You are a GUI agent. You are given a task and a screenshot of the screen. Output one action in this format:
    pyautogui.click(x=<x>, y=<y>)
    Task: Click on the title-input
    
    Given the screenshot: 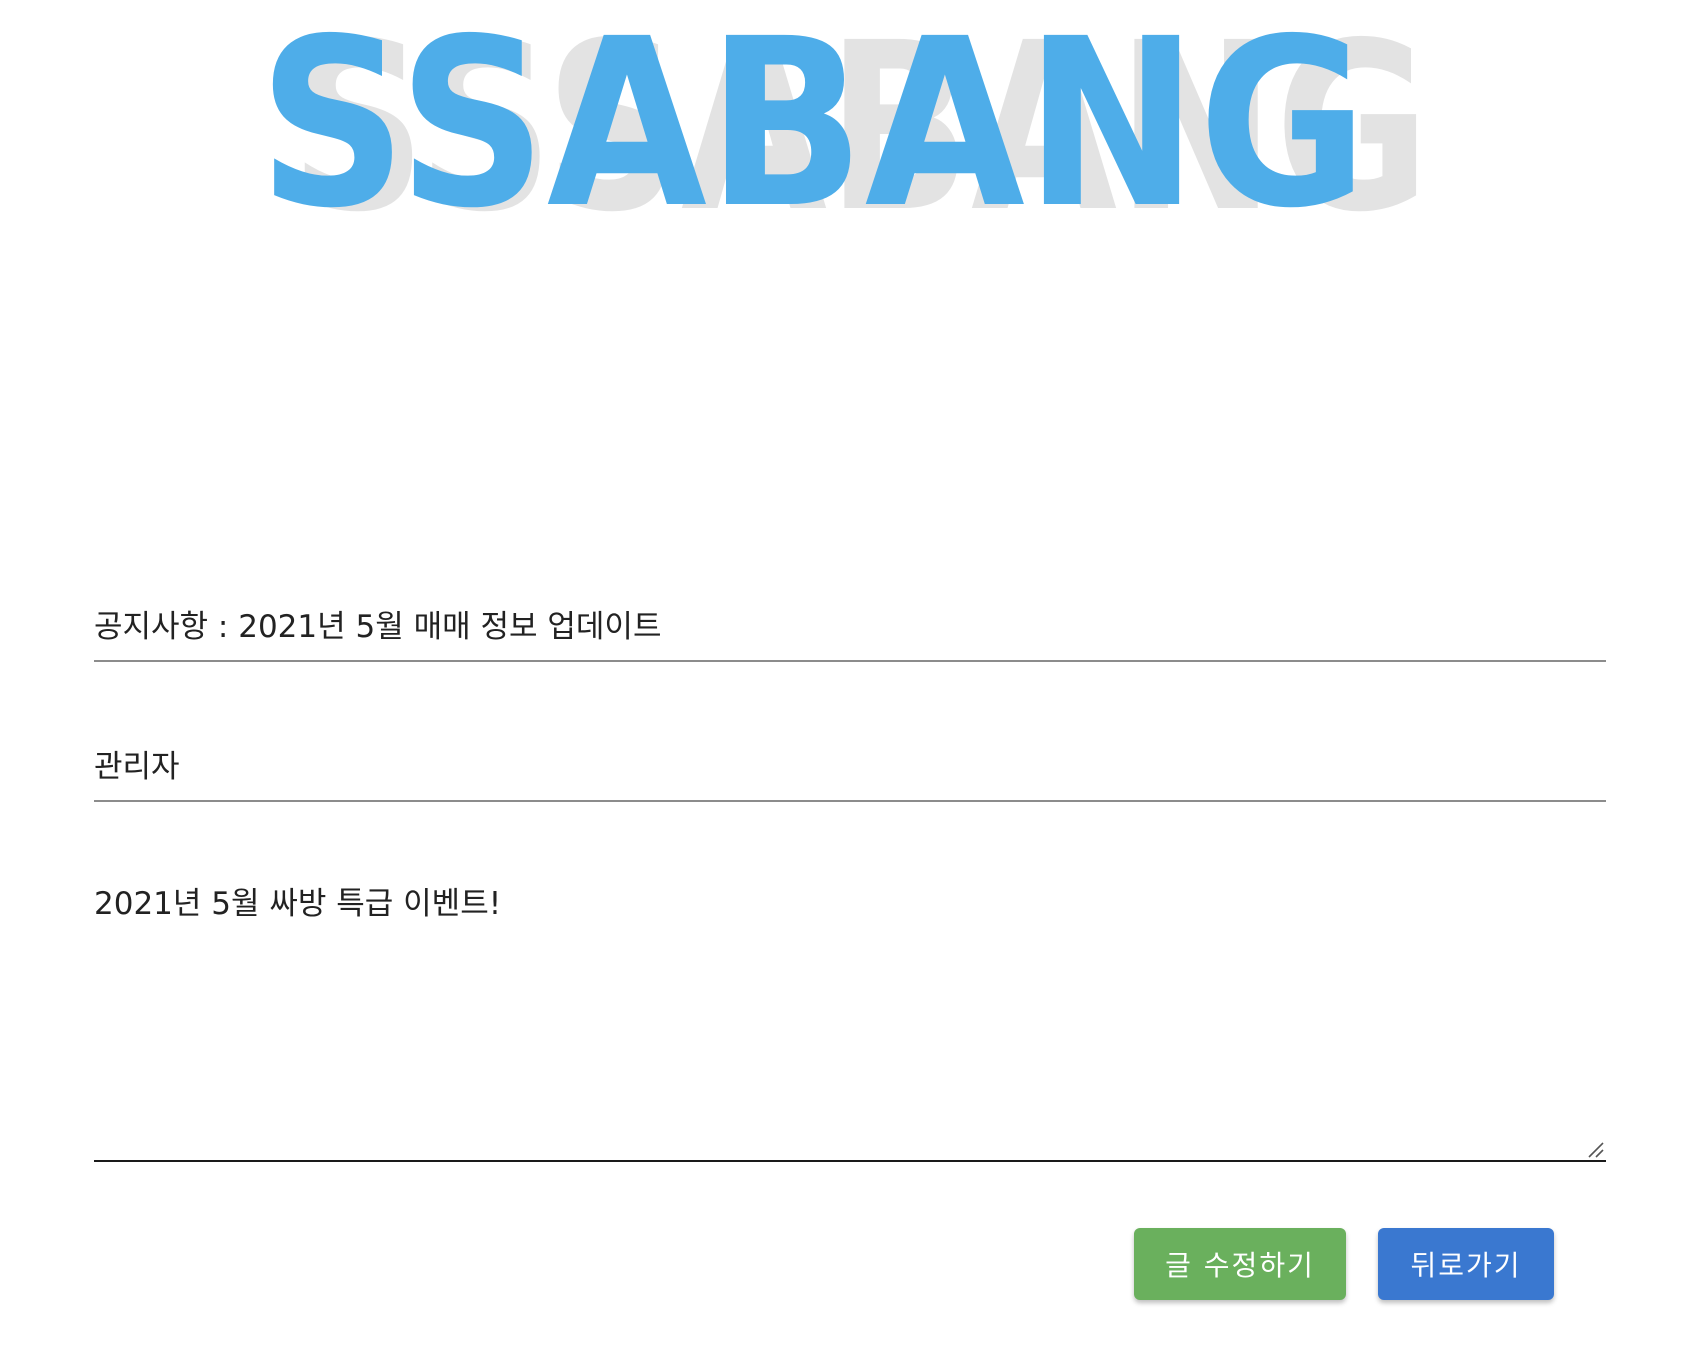 What is the action you would take?
    pyautogui.click(x=850, y=627)
    